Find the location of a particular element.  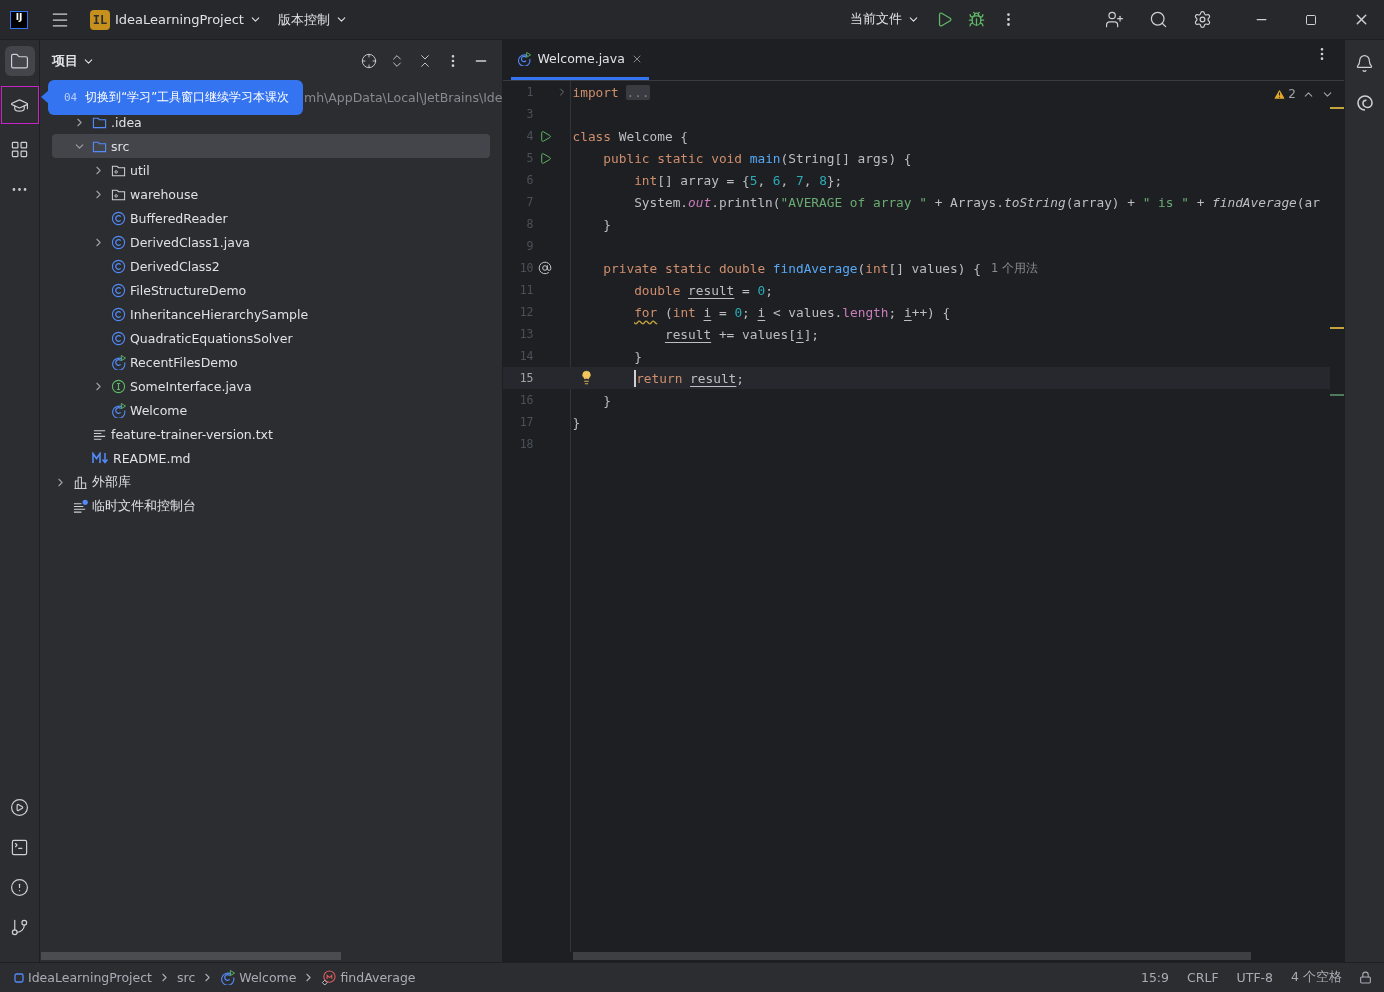

tree-item: src is located at coordinates (271, 146).